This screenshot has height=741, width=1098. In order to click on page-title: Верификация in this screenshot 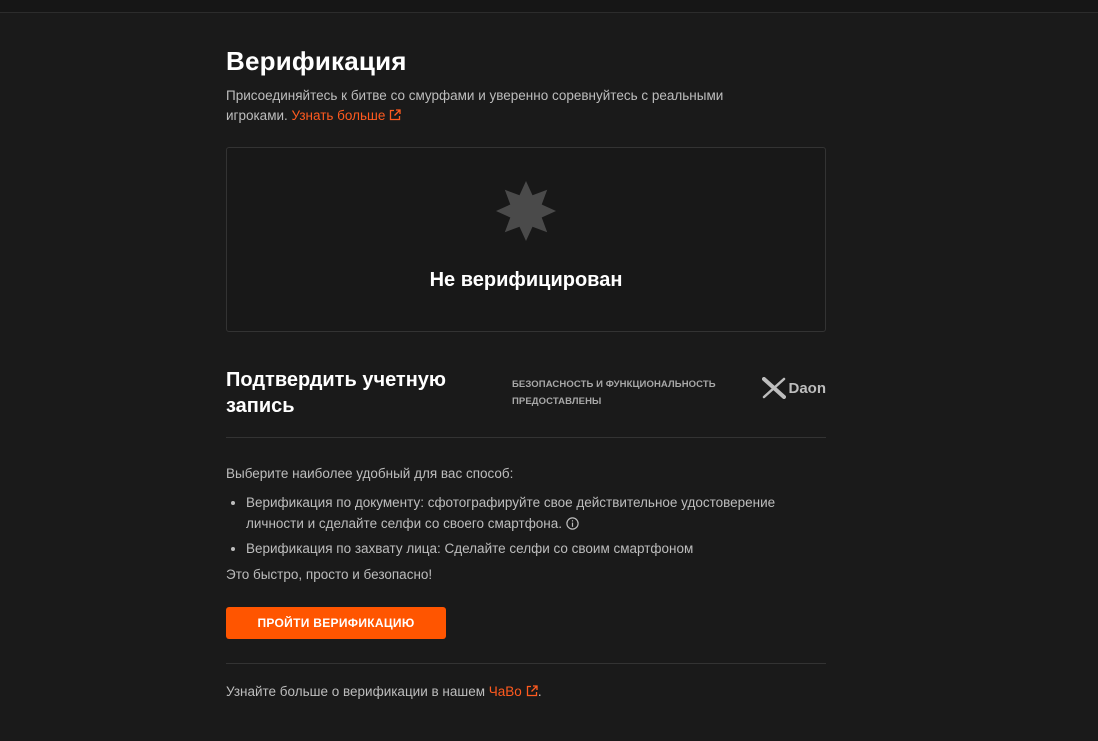, I will do `click(316, 61)`.